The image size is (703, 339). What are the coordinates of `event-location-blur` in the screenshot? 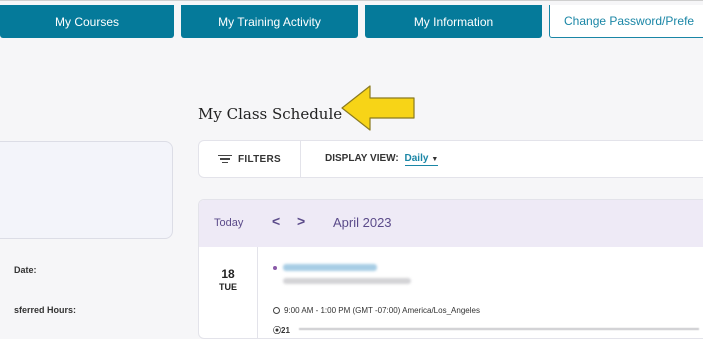 It's located at (499, 329).